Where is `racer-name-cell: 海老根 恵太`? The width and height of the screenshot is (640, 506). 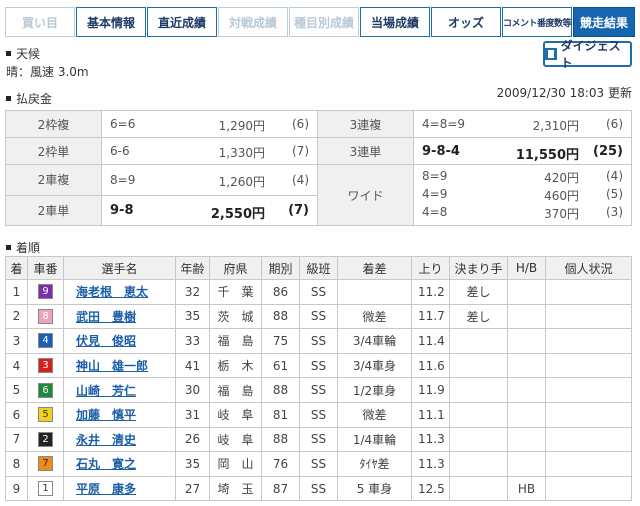 racer-name-cell: 海老根 恵太 is located at coordinates (119, 292).